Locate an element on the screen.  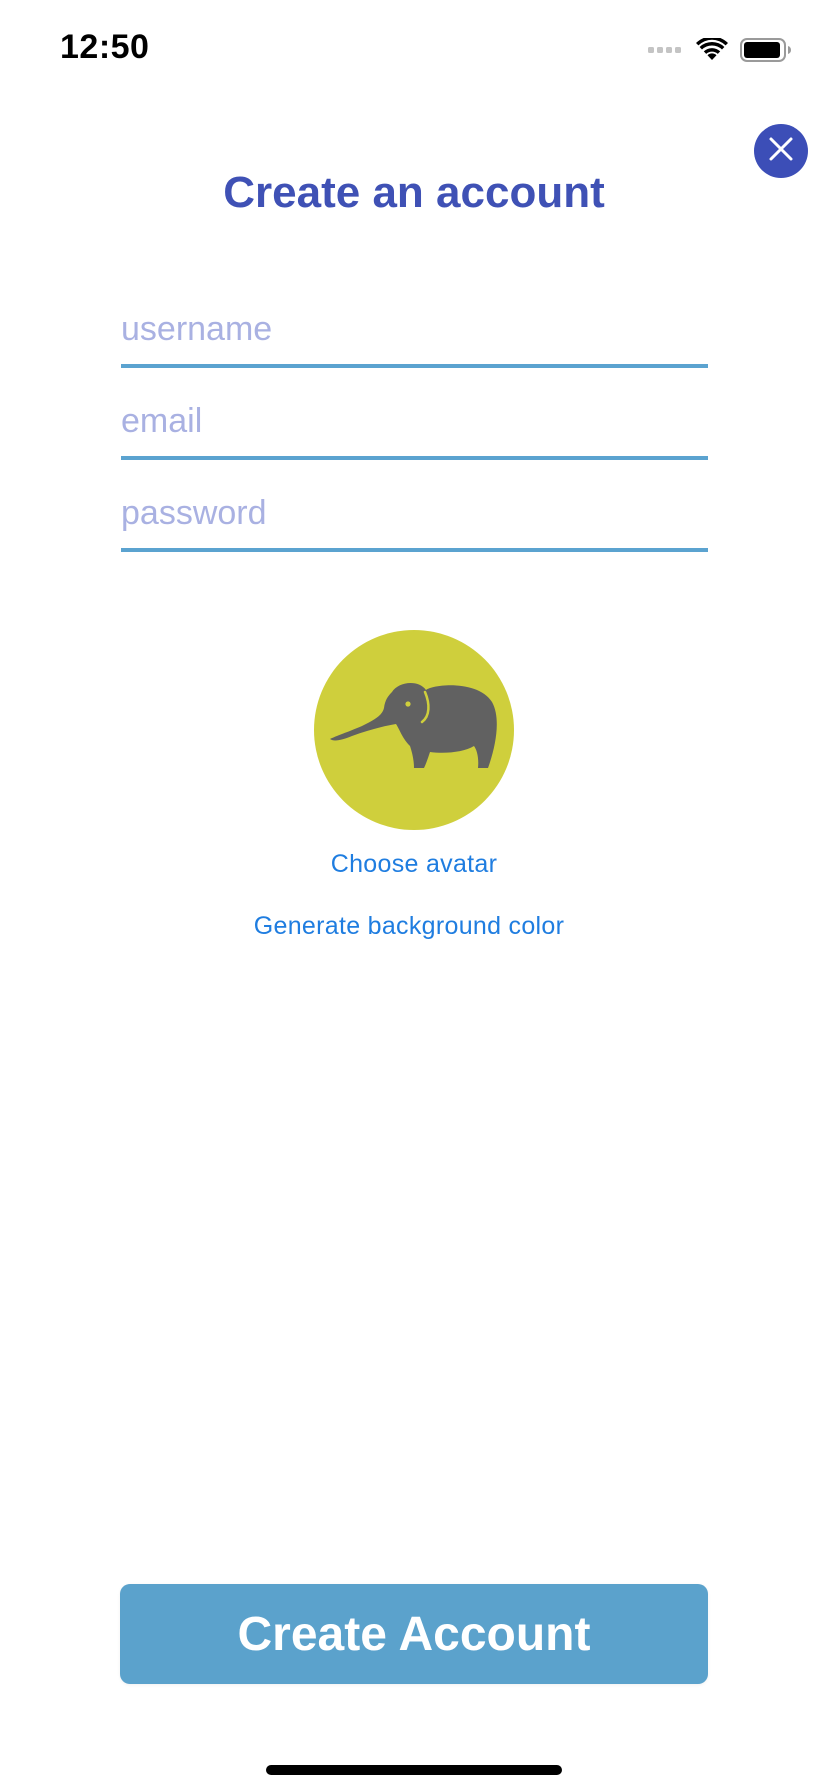
create-account-button: Create Account is located at coordinates (414, 1634).